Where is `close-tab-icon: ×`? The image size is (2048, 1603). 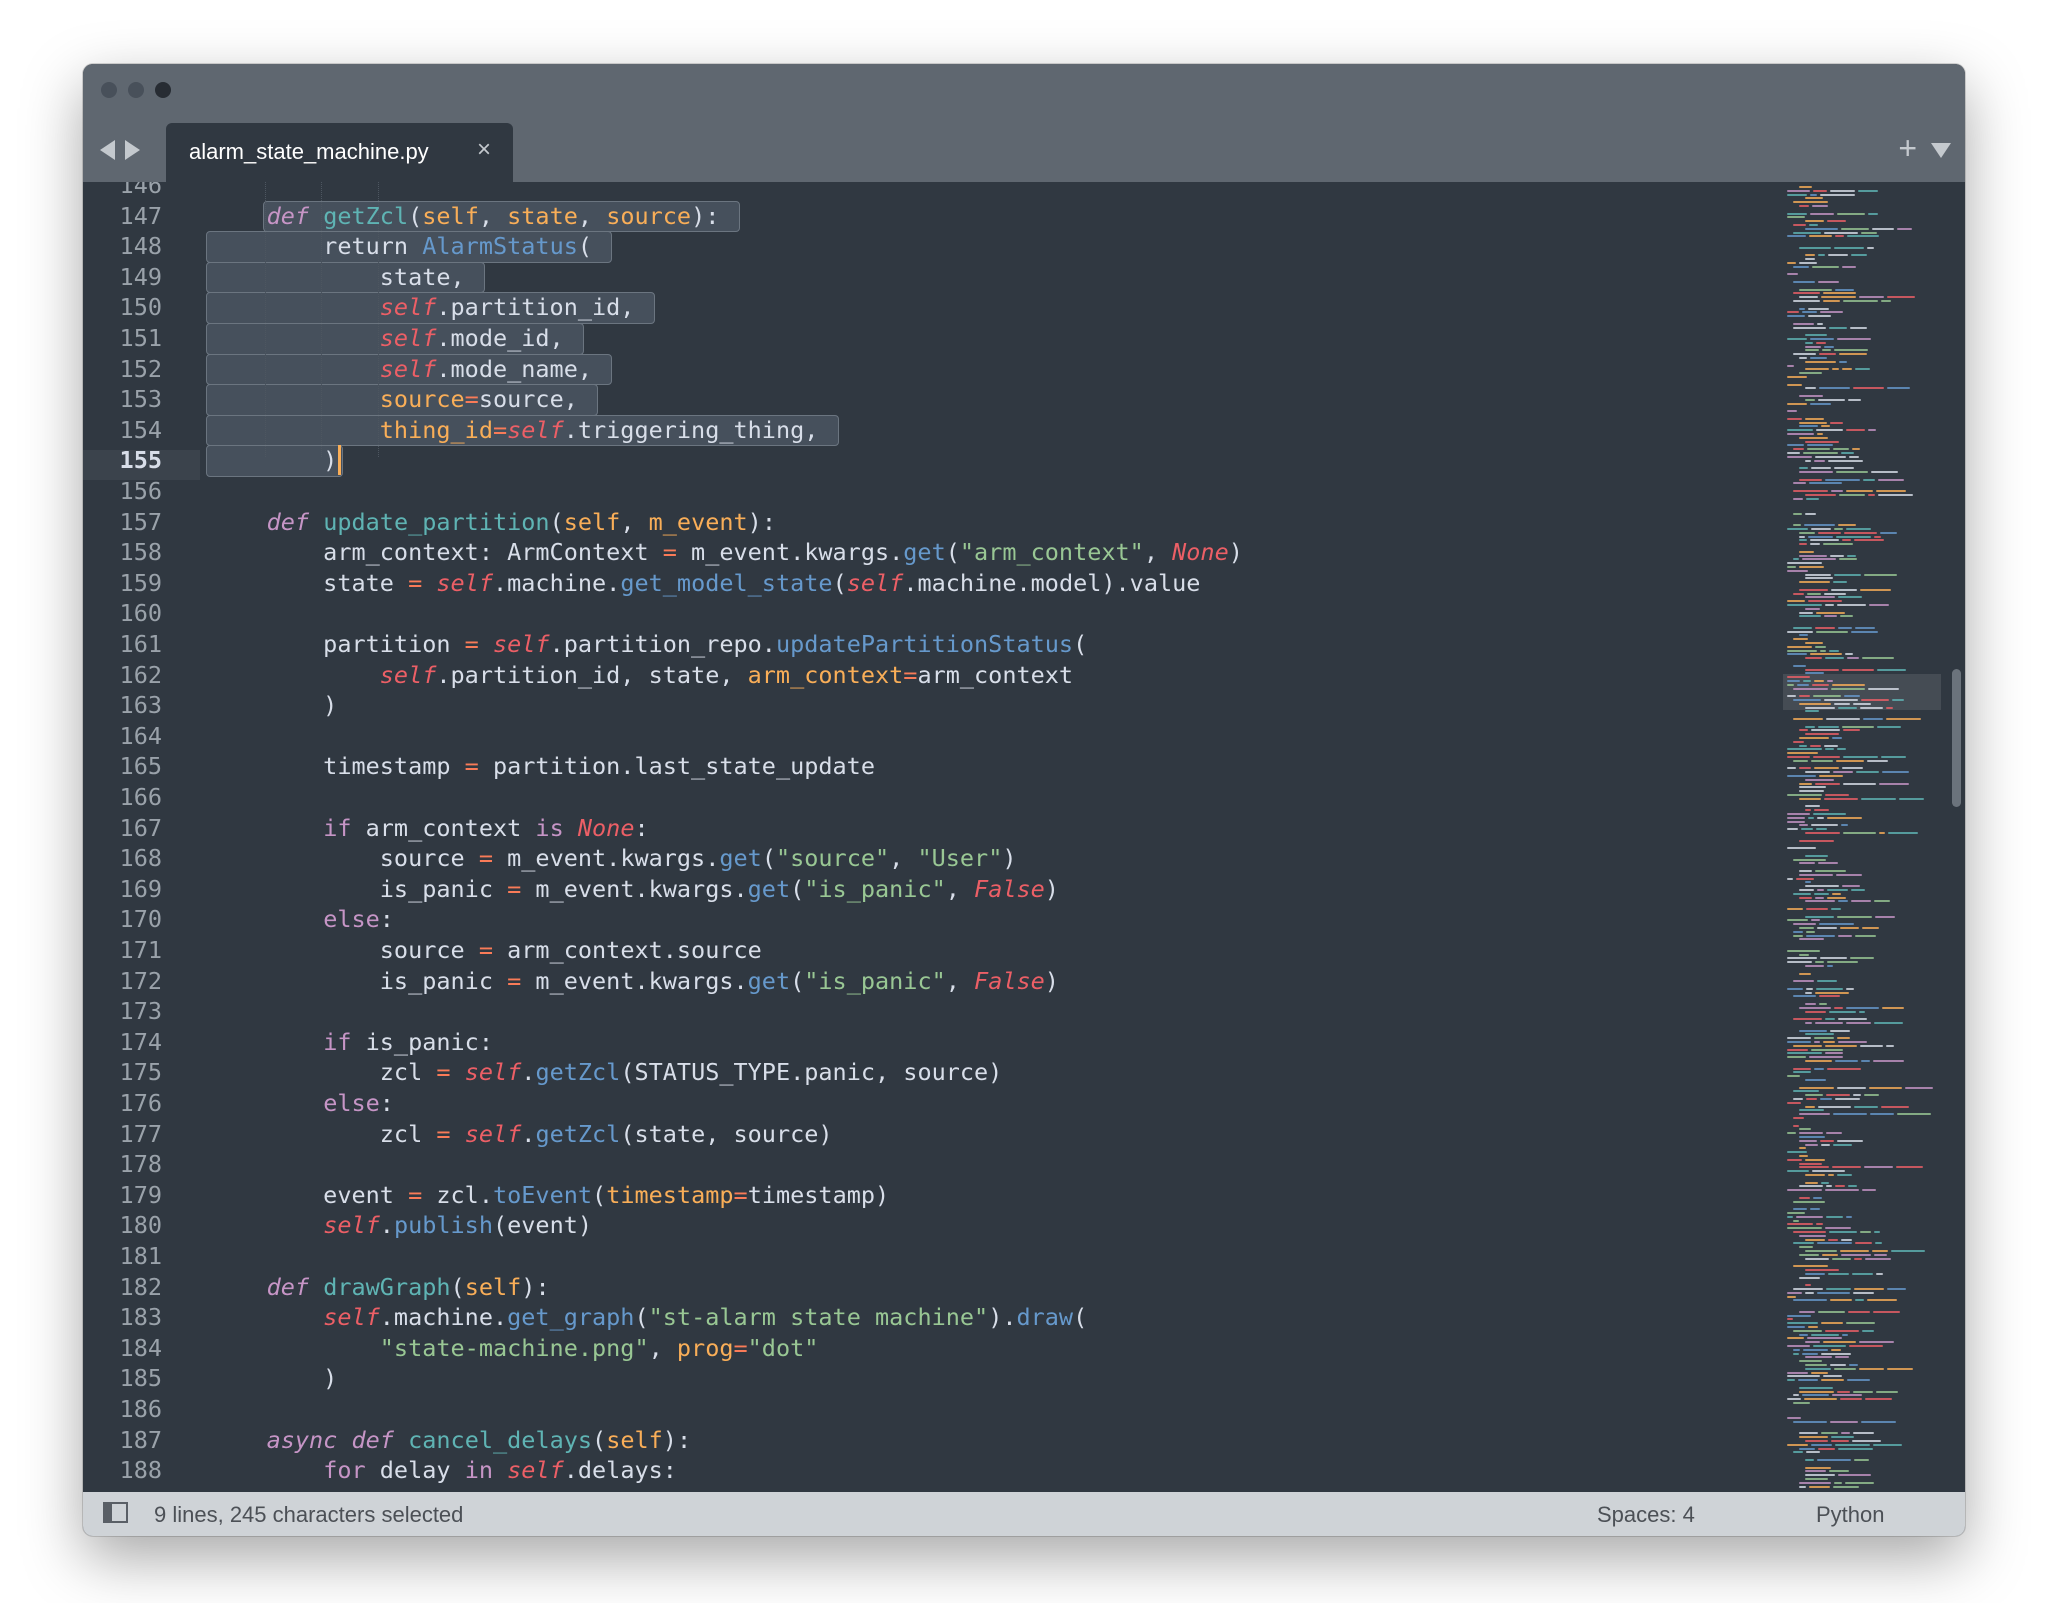 close-tab-icon: × is located at coordinates (484, 150).